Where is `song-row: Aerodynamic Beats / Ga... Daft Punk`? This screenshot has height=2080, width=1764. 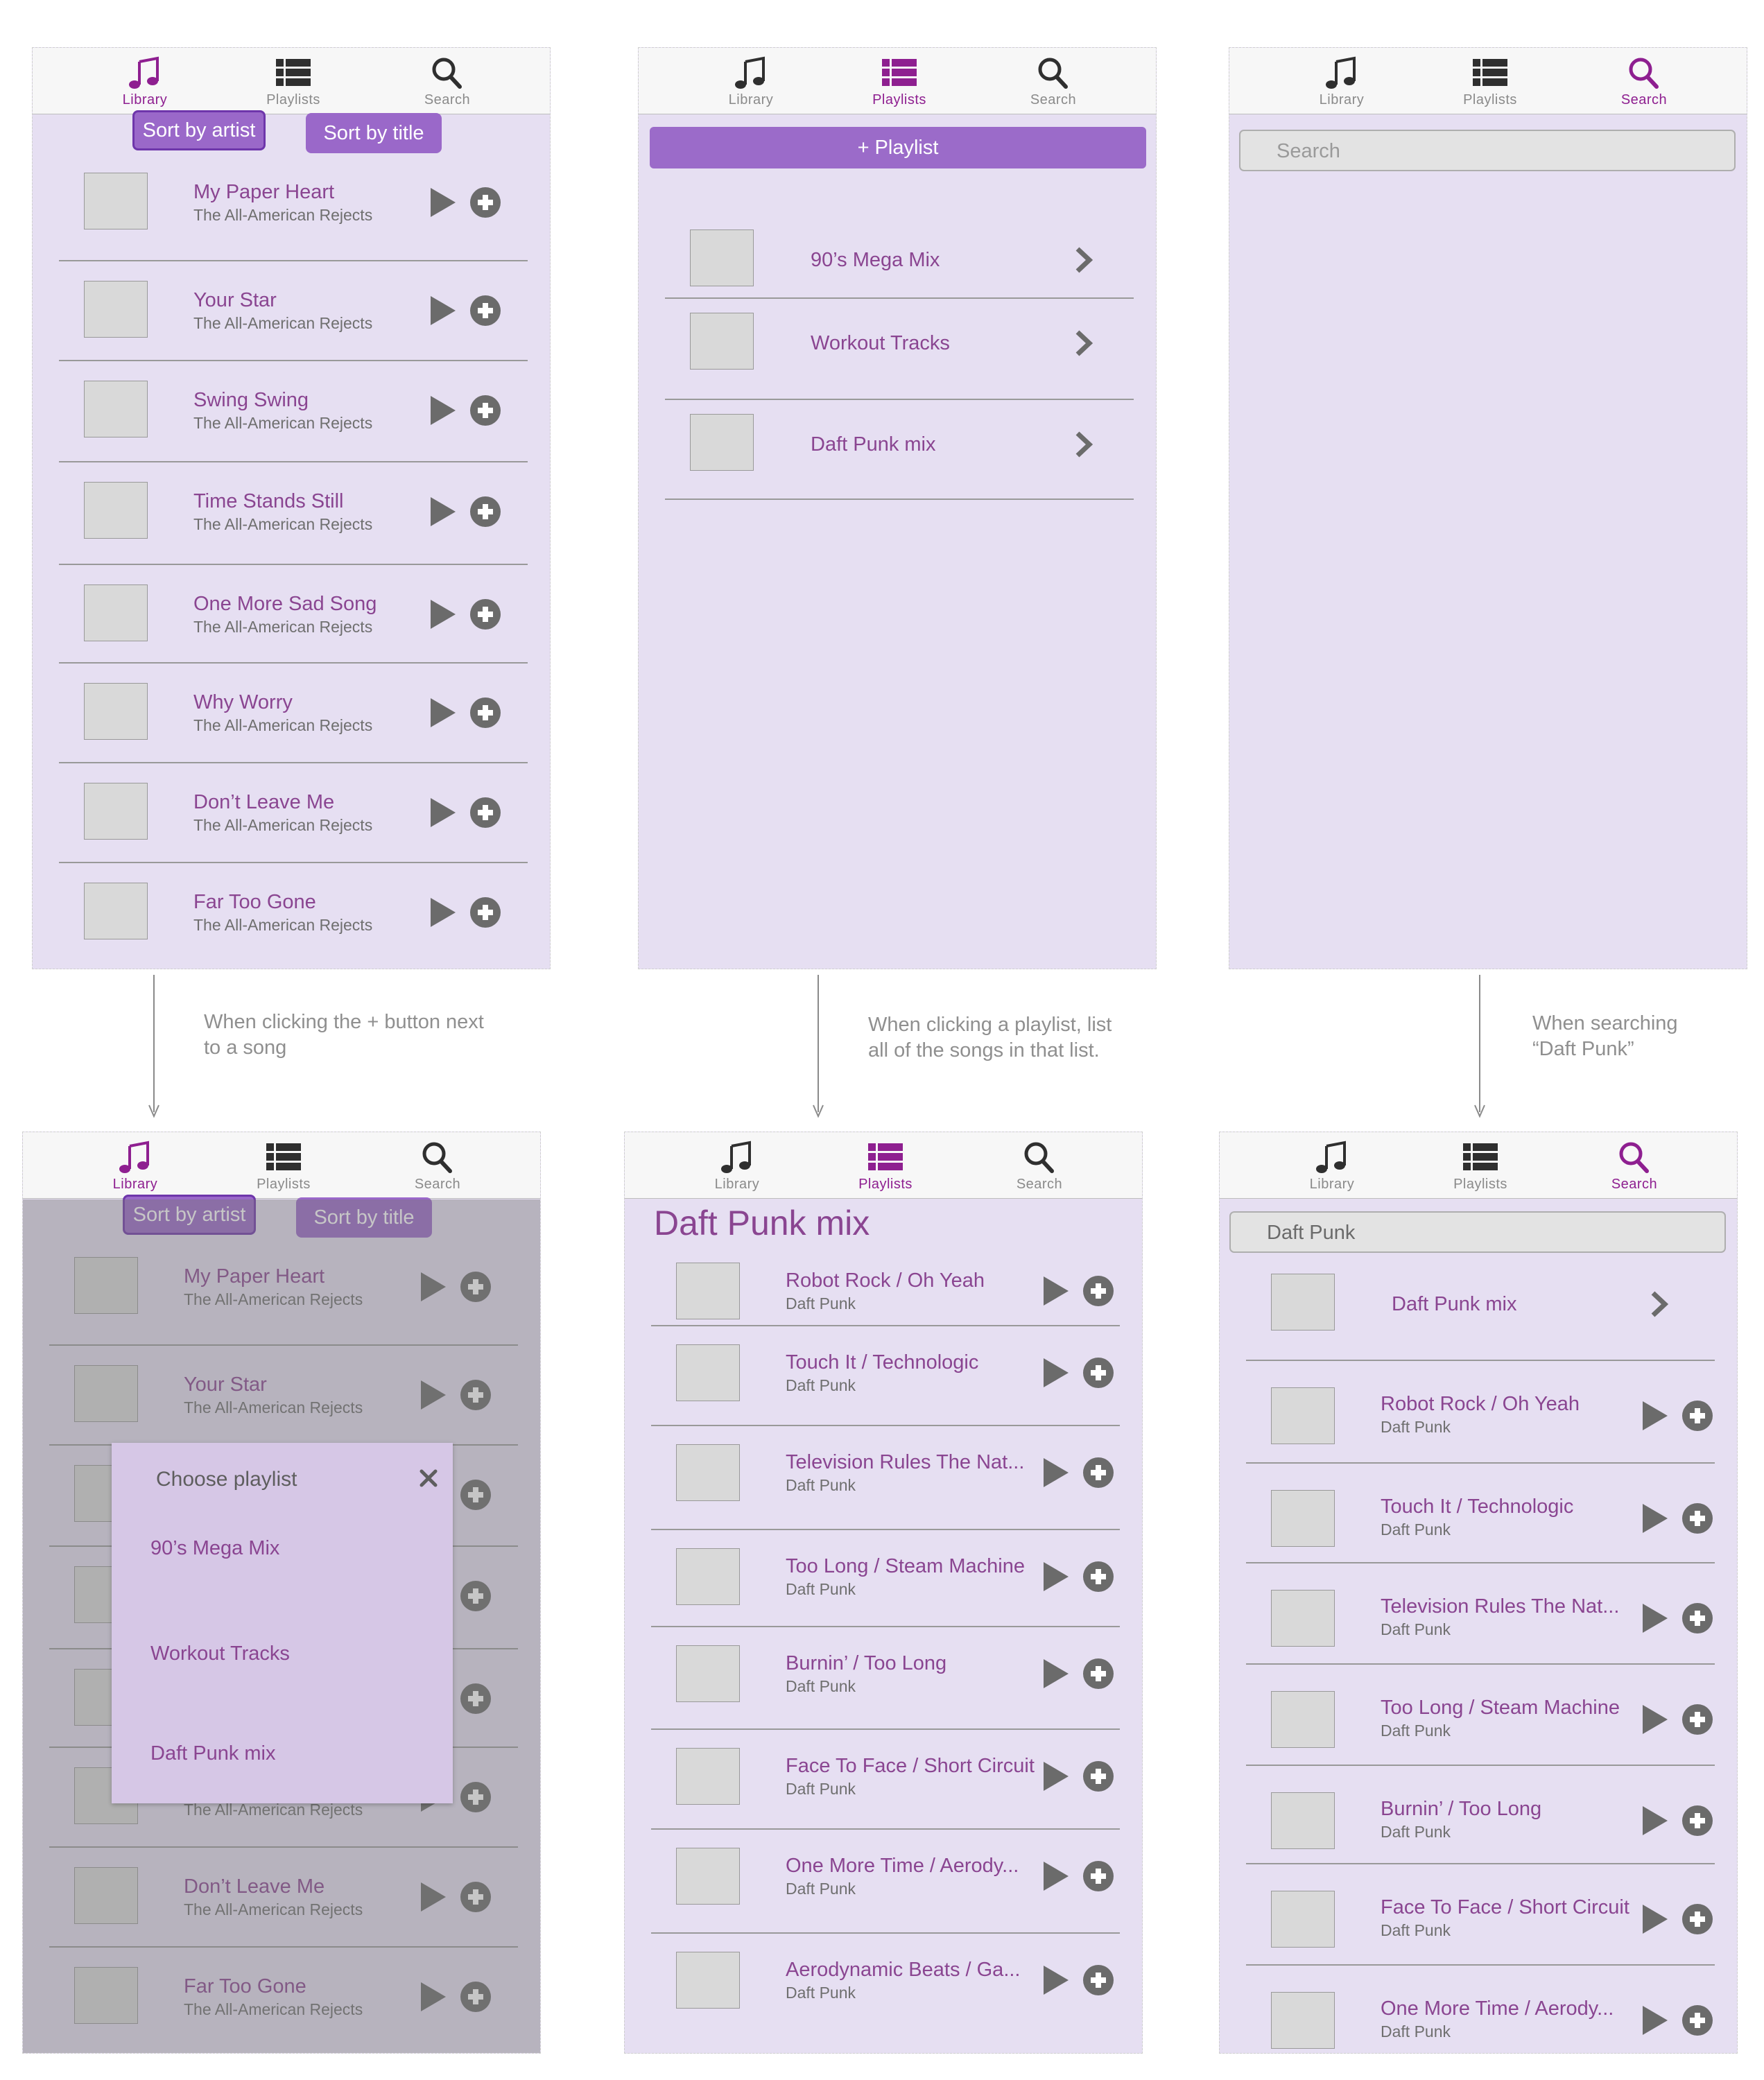 song-row: Aerodynamic Beats / Ga... Daft Punk is located at coordinates (885, 1983).